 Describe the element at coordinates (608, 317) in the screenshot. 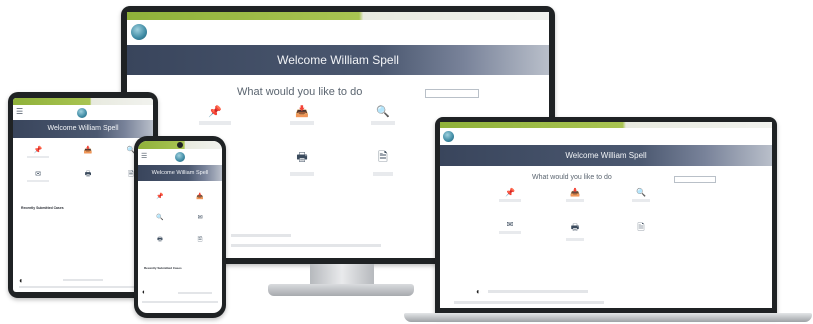

I see `laptop-base` at that location.